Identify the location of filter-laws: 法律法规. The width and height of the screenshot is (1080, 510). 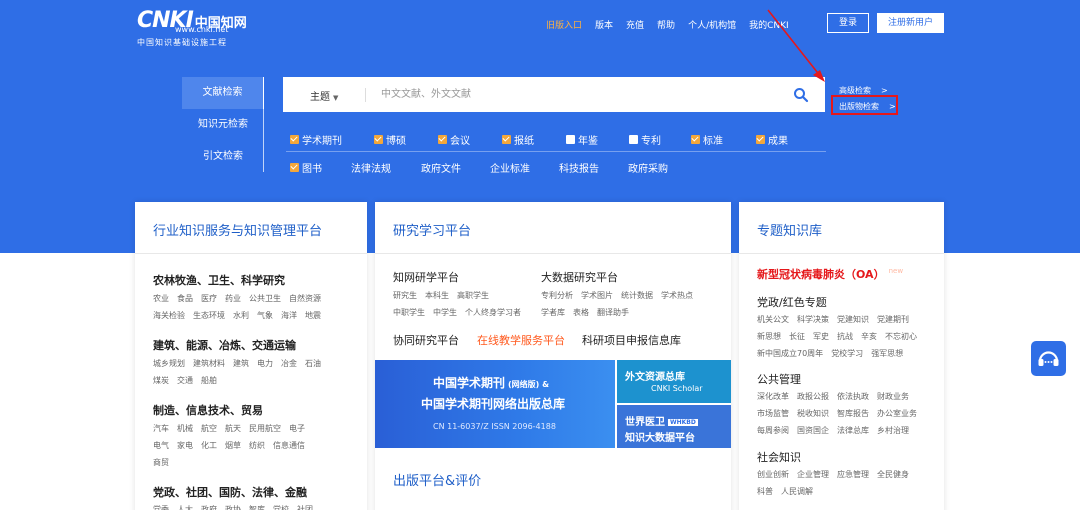
(371, 167).